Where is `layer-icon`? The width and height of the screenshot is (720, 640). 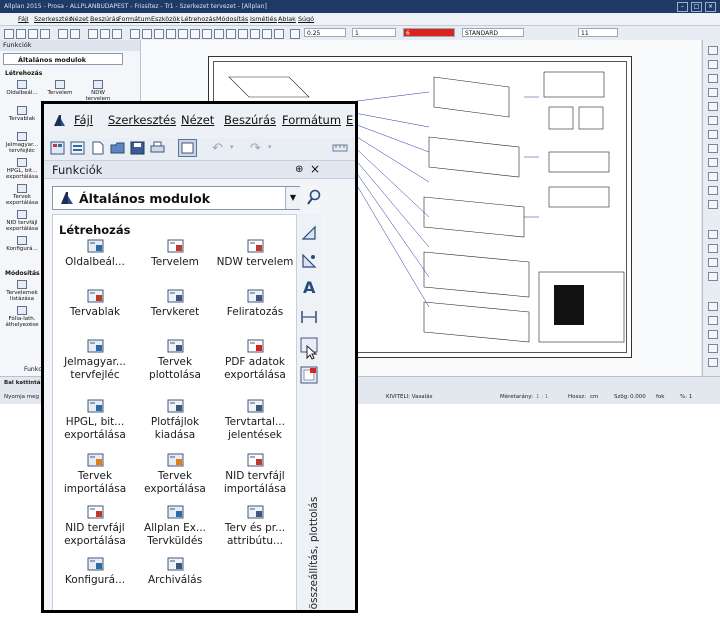
layer-icon is located at coordinates (171, 34).